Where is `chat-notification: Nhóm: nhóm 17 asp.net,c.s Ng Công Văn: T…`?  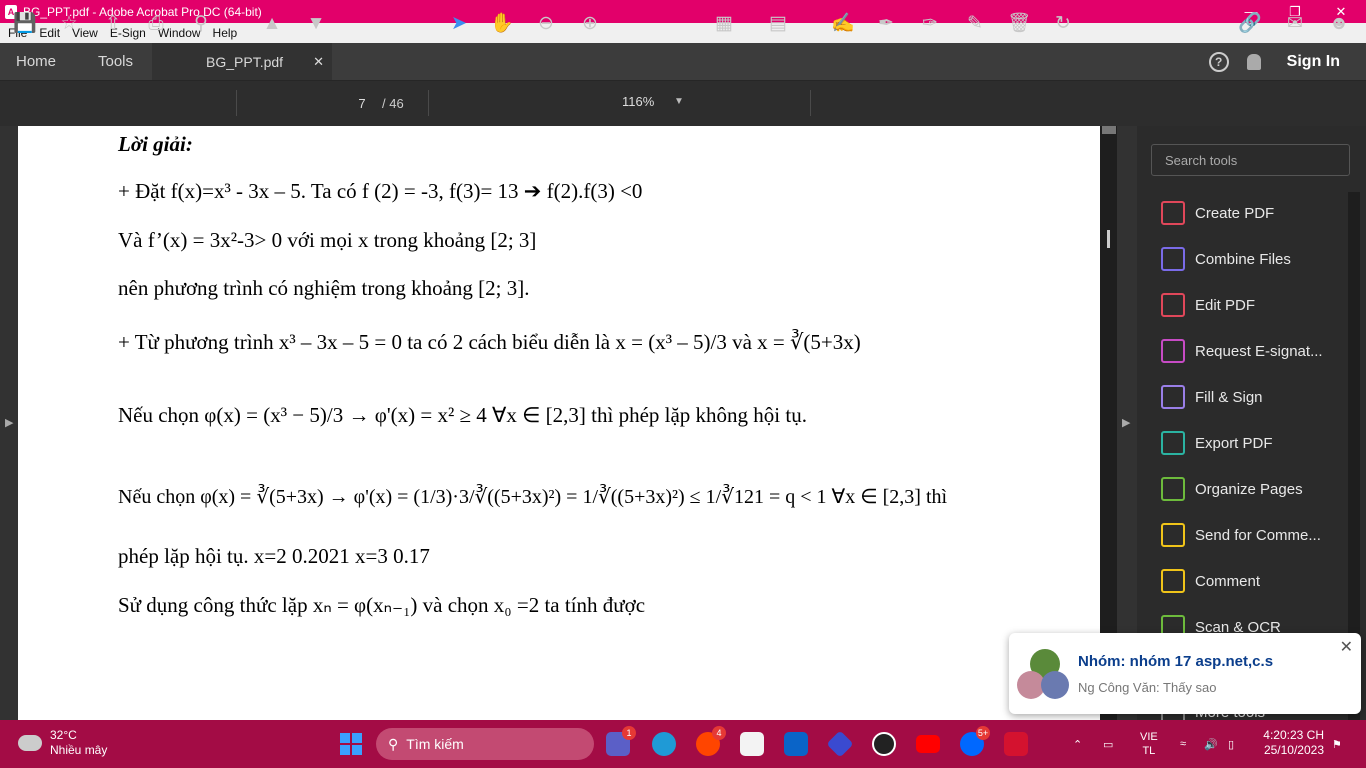 chat-notification: Nhóm: nhóm 17 asp.net,c.s Ng Công Văn: T… is located at coordinates (1185, 673).